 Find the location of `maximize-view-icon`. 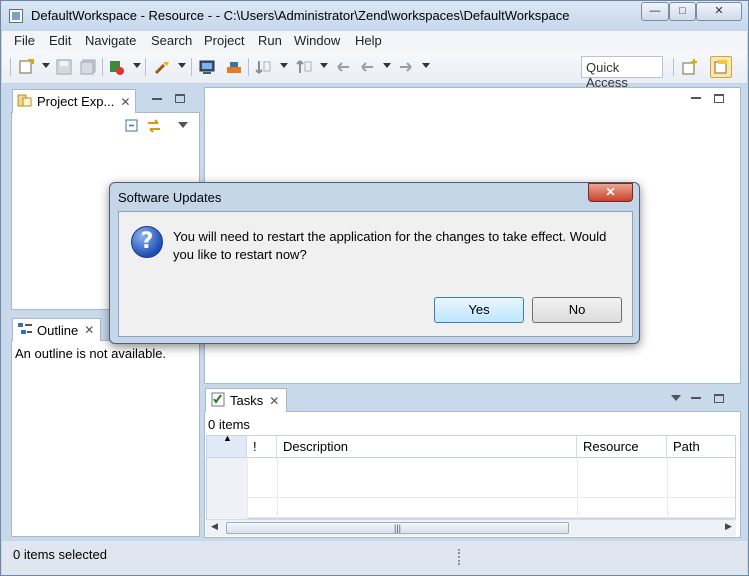

maximize-view-icon is located at coordinates (180, 98).